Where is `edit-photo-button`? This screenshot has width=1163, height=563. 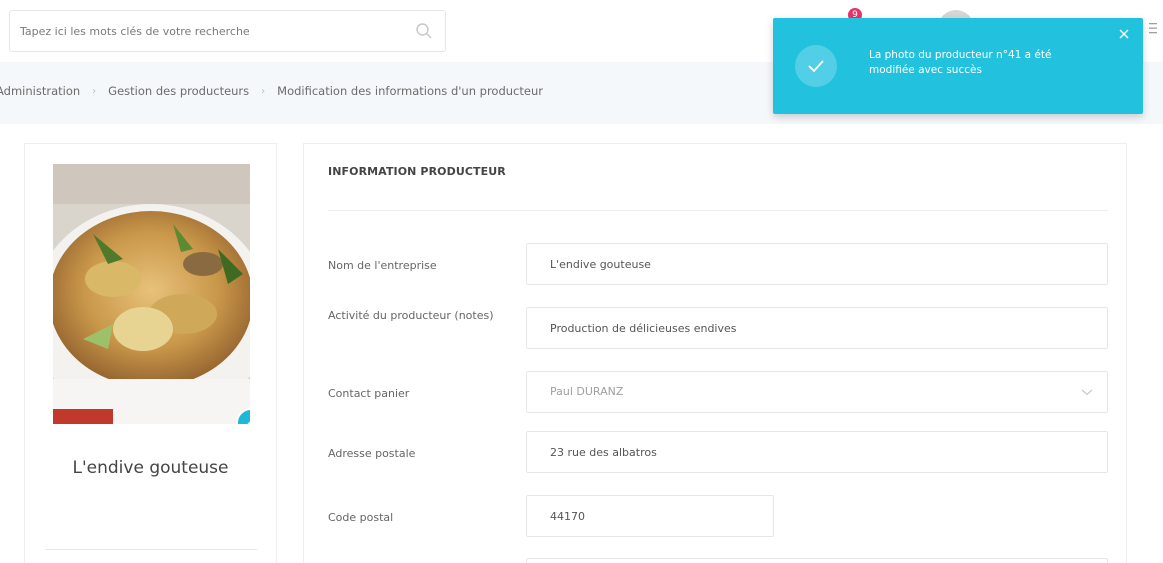 edit-photo-button is located at coordinates (243, 416).